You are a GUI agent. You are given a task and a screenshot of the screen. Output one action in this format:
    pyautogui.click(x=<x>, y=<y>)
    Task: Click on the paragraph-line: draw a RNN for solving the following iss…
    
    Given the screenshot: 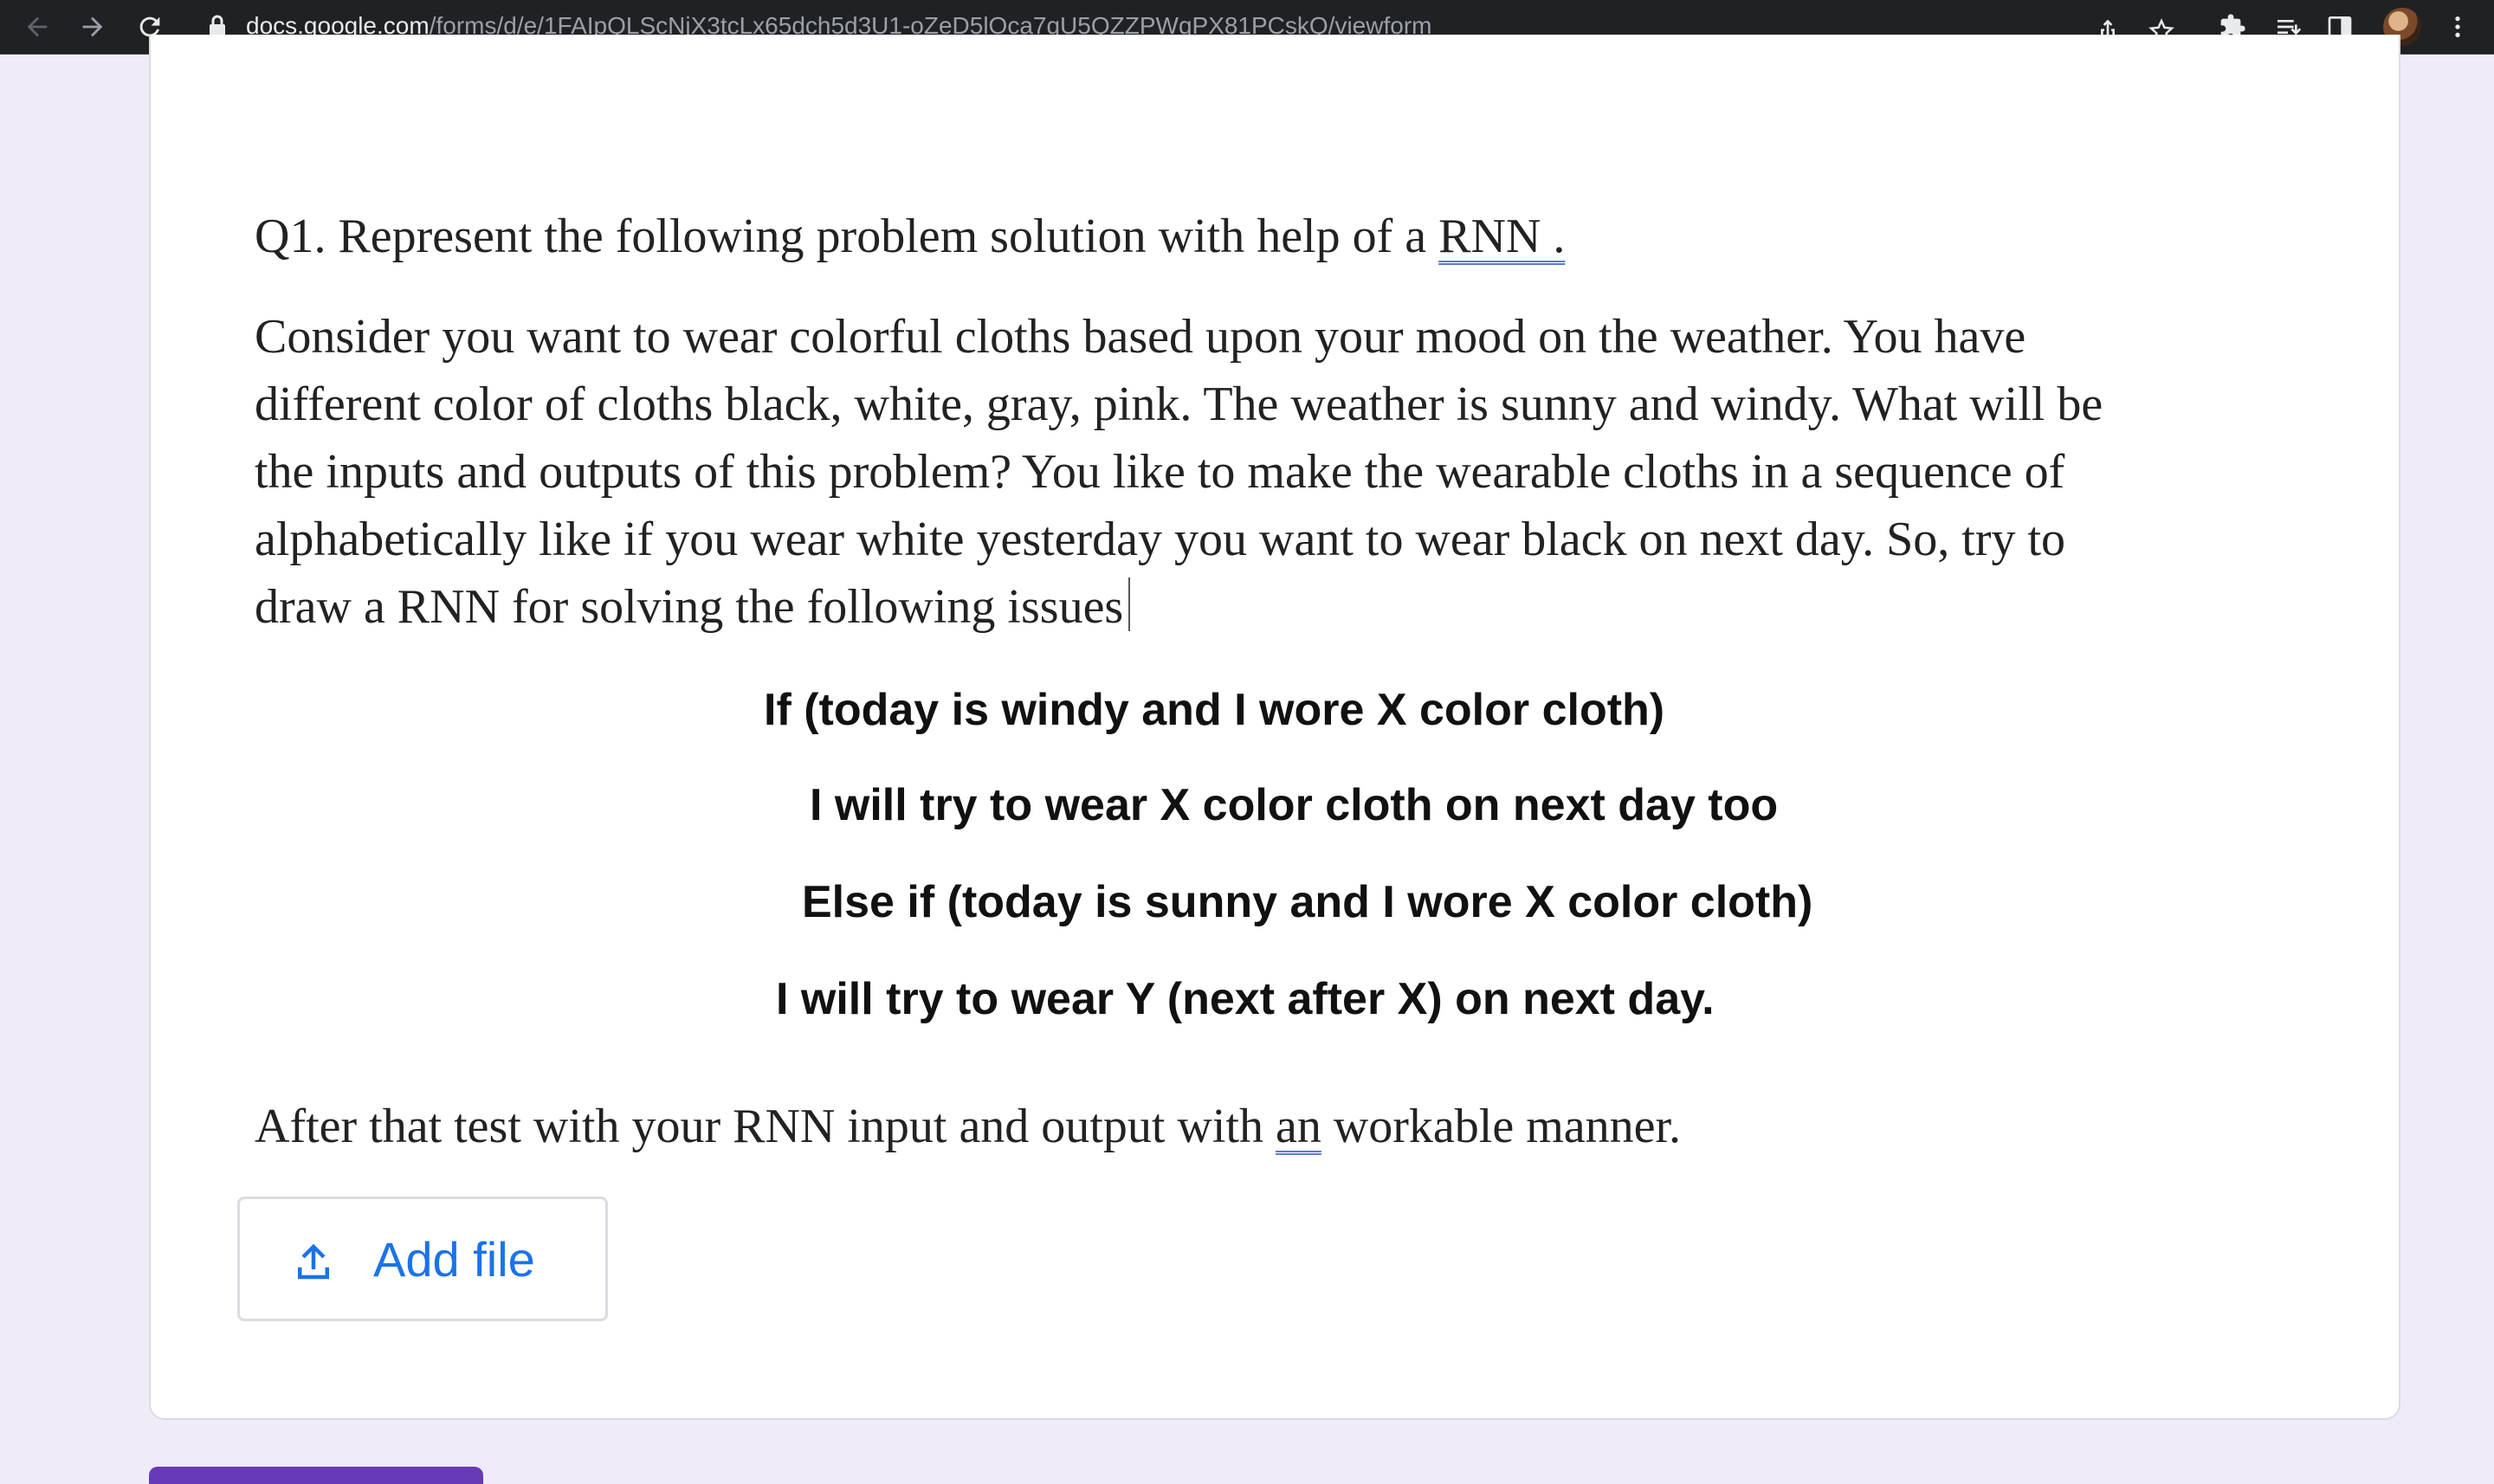 What is the action you would take?
    pyautogui.click(x=689, y=607)
    